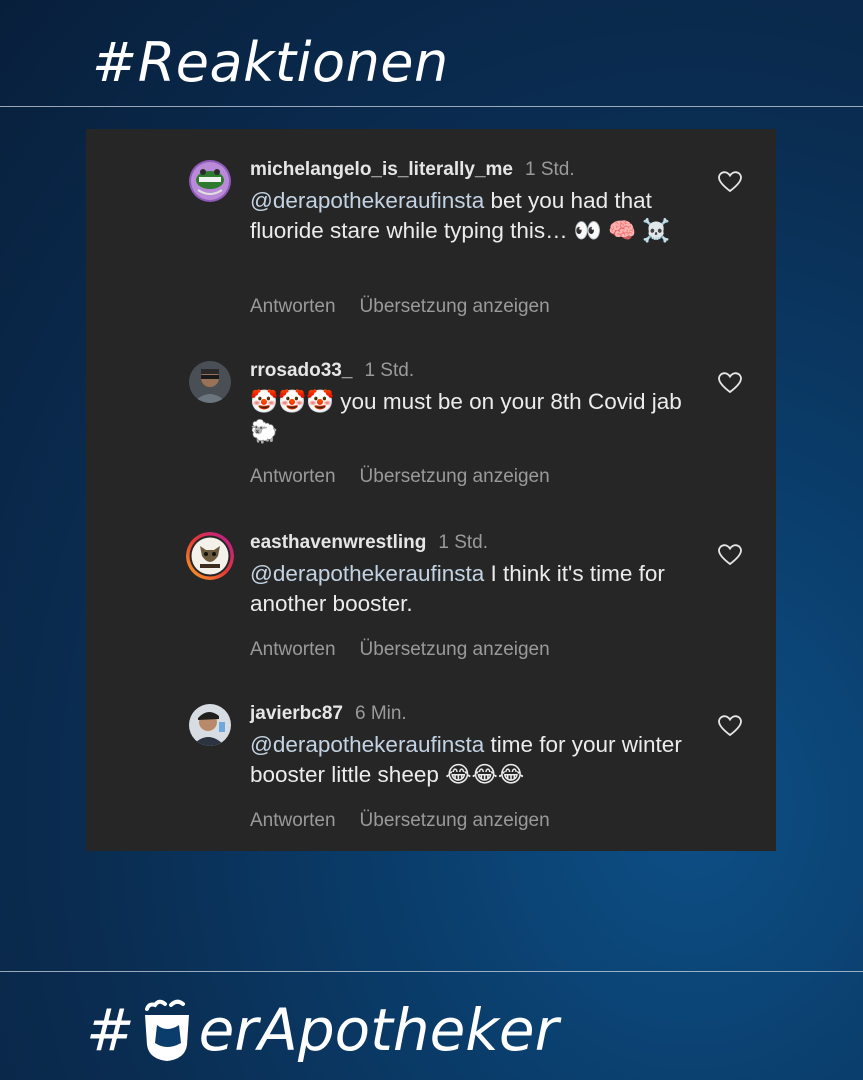 The height and width of the screenshot is (1080, 863). What do you see at coordinates (301, 370) in the screenshot?
I see `comment-username: rrosado33_` at bounding box center [301, 370].